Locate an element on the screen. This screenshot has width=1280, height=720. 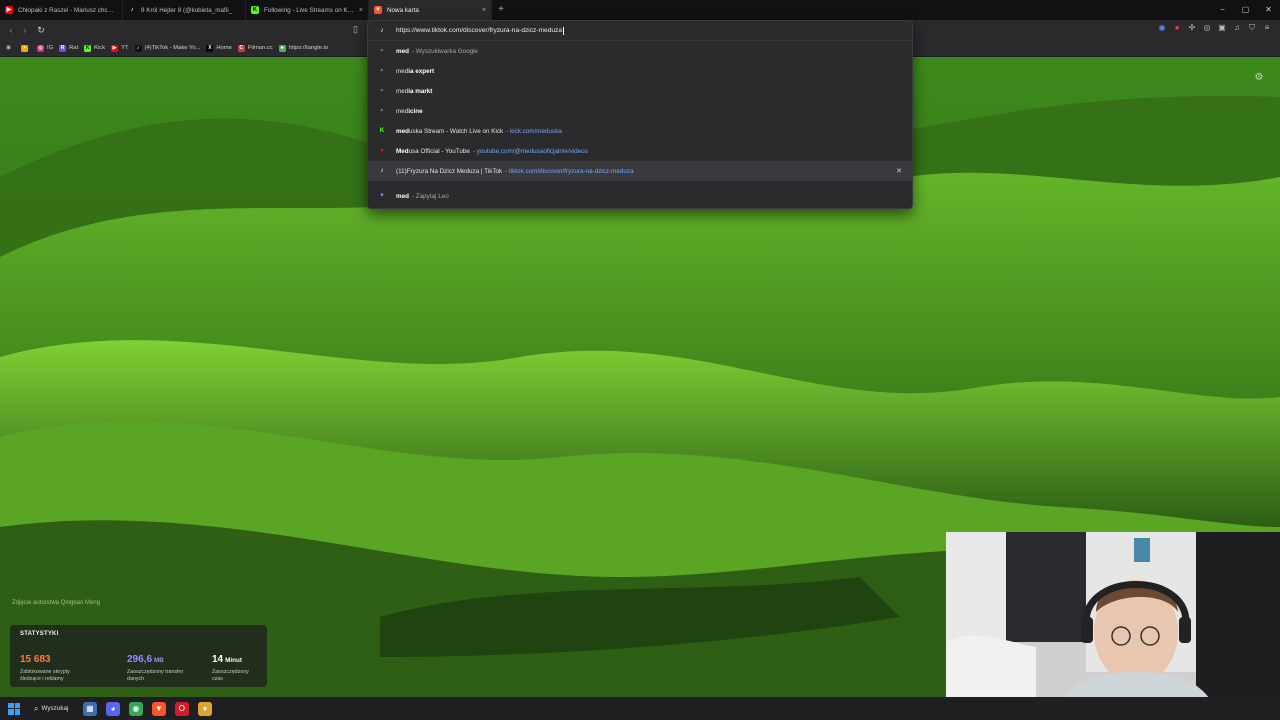
bookmark-folder: ▪ is located at coordinates (26, 48).